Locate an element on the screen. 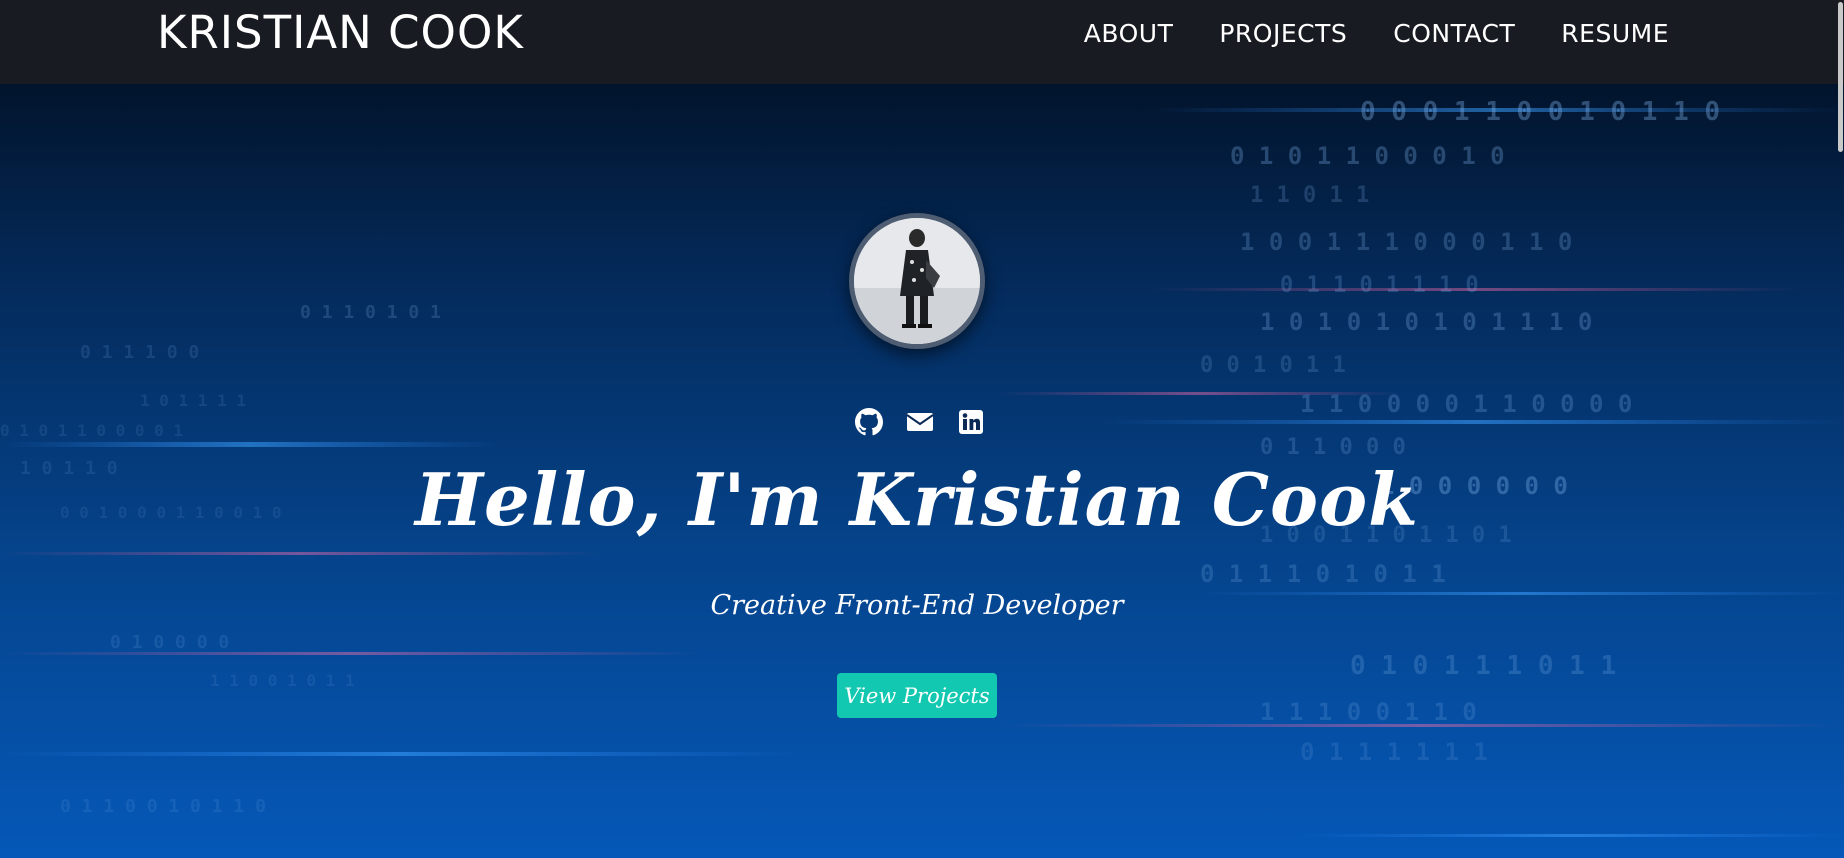 Image resolution: width=1844 pixels, height=858 pixels. profile-photo is located at coordinates (917, 281).